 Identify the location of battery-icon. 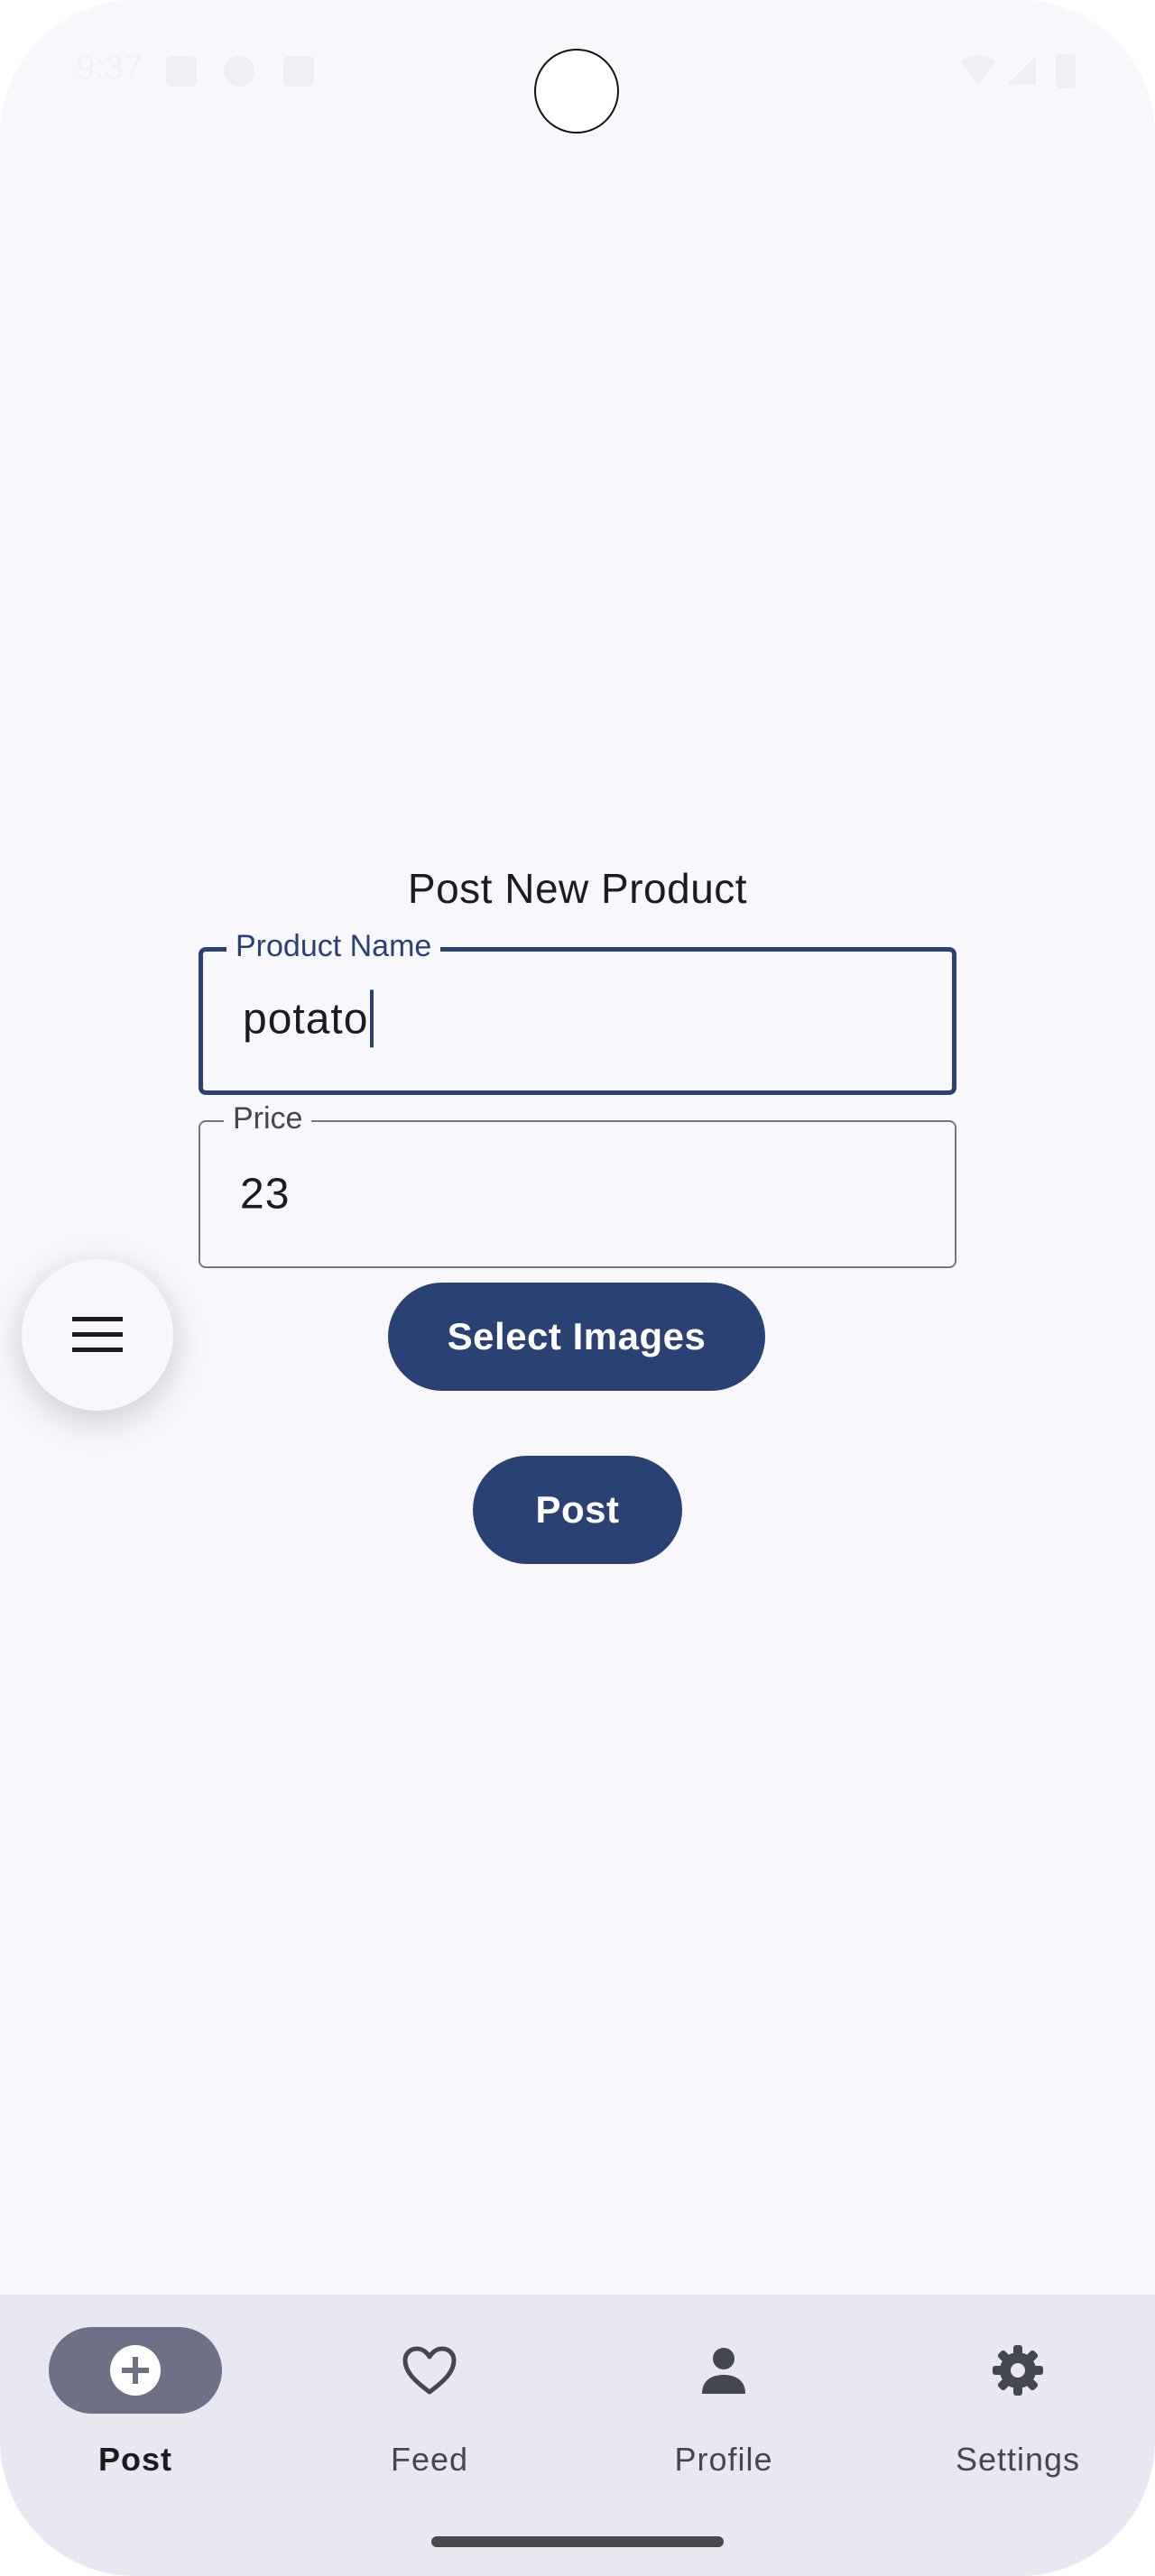
(1066, 71).